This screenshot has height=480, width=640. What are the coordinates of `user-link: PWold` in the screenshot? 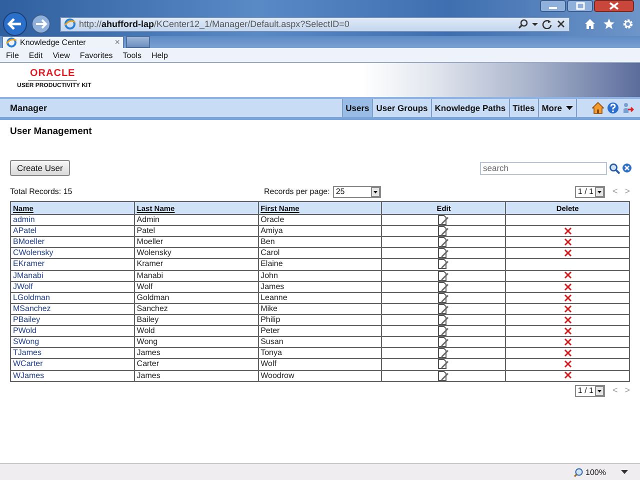 It's located at (24, 331).